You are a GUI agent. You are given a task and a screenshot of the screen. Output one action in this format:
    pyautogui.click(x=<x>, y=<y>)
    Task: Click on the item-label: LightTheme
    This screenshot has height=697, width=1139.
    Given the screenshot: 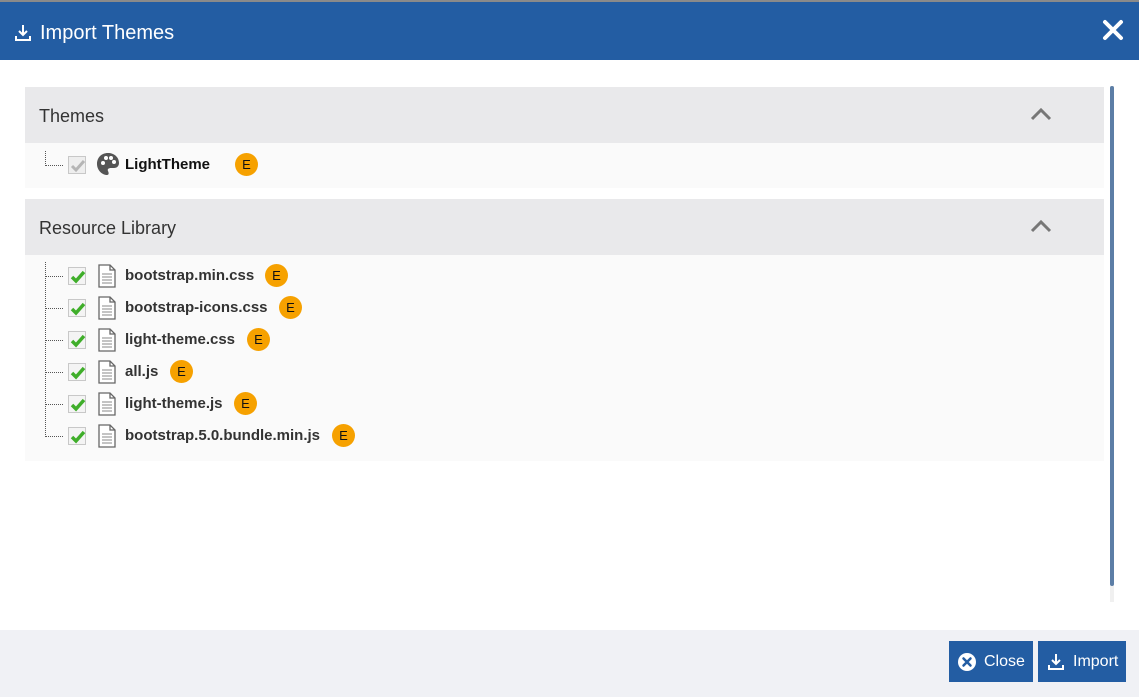 What is the action you would take?
    pyautogui.click(x=167, y=164)
    